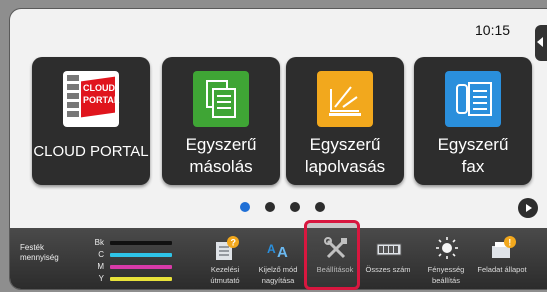 Image resolution: width=547 pixels, height=292 pixels. I want to click on total-count-button: Összes szám, so click(388, 258).